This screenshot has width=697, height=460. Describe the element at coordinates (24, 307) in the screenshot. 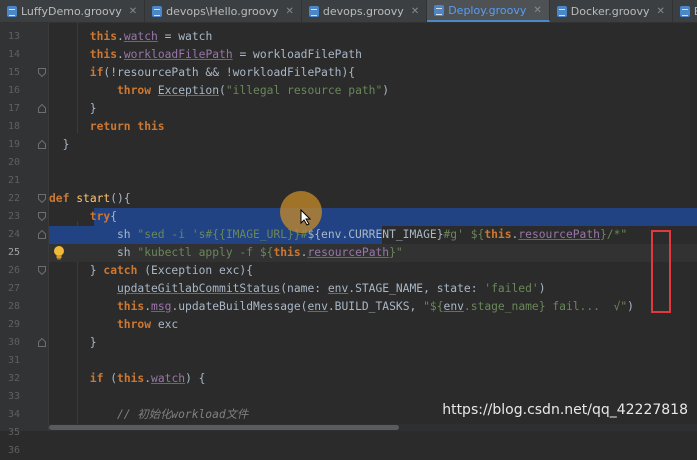

I see `gutter-line: 28` at that location.